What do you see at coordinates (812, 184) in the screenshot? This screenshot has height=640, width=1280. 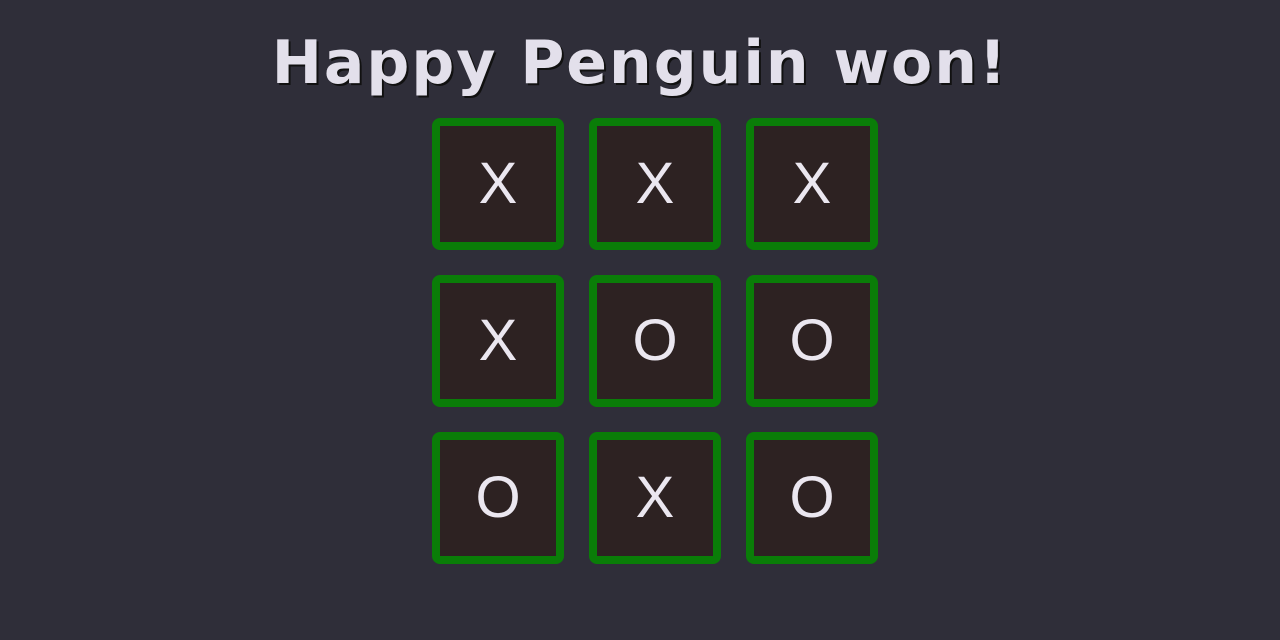 I see `board-cell-3: X` at bounding box center [812, 184].